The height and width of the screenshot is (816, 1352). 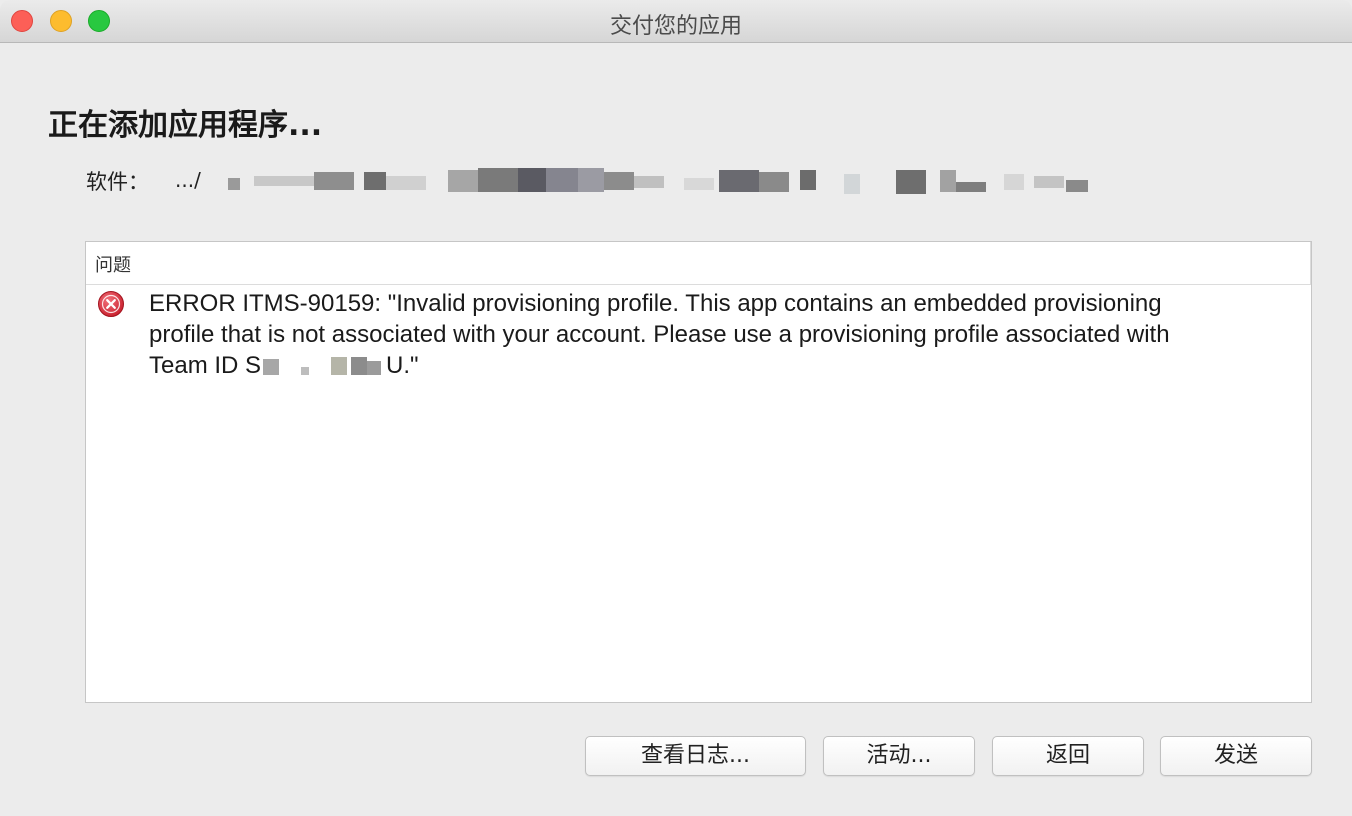 What do you see at coordinates (323, 365) in the screenshot?
I see `redacted-team-id` at bounding box center [323, 365].